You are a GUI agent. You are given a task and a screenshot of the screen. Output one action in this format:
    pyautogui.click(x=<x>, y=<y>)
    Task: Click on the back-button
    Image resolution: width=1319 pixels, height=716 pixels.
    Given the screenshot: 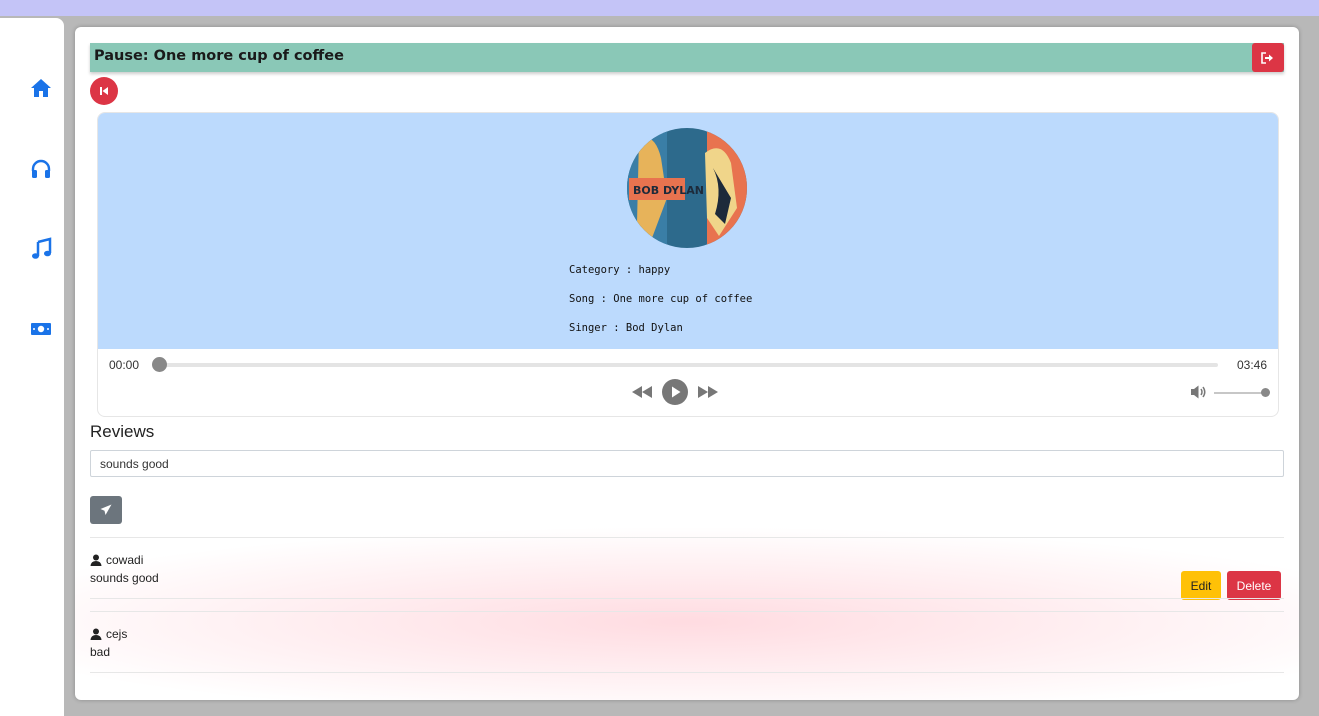 What is the action you would take?
    pyautogui.click(x=104, y=91)
    